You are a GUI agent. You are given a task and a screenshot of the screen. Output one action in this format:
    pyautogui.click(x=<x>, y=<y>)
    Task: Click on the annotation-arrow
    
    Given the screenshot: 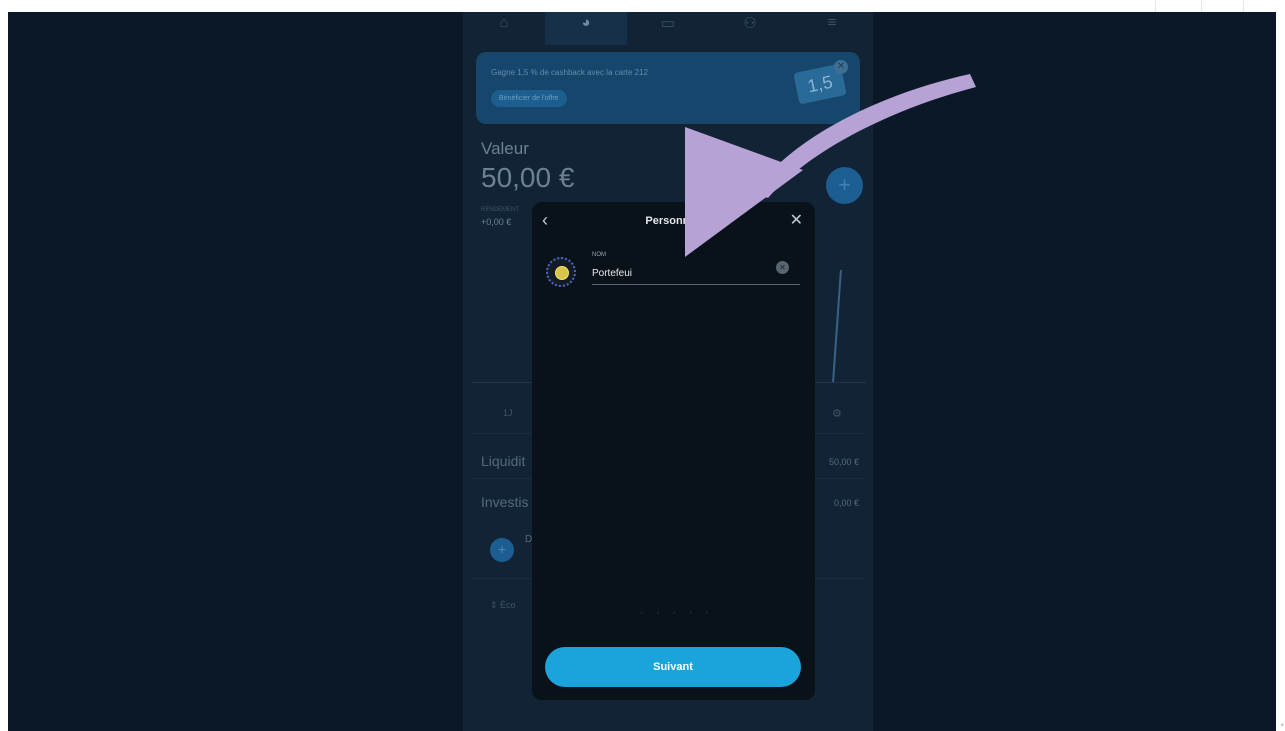 What is the action you would take?
    pyautogui.click(x=830, y=165)
    